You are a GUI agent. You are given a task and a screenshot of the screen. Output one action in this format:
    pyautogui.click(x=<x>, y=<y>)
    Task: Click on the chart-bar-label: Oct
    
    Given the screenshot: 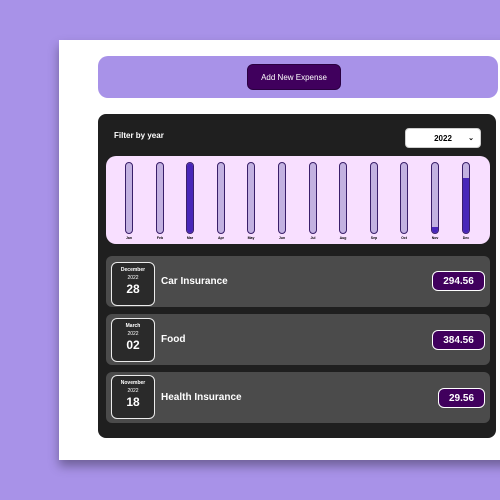 What is the action you would take?
    pyautogui.click(x=404, y=238)
    